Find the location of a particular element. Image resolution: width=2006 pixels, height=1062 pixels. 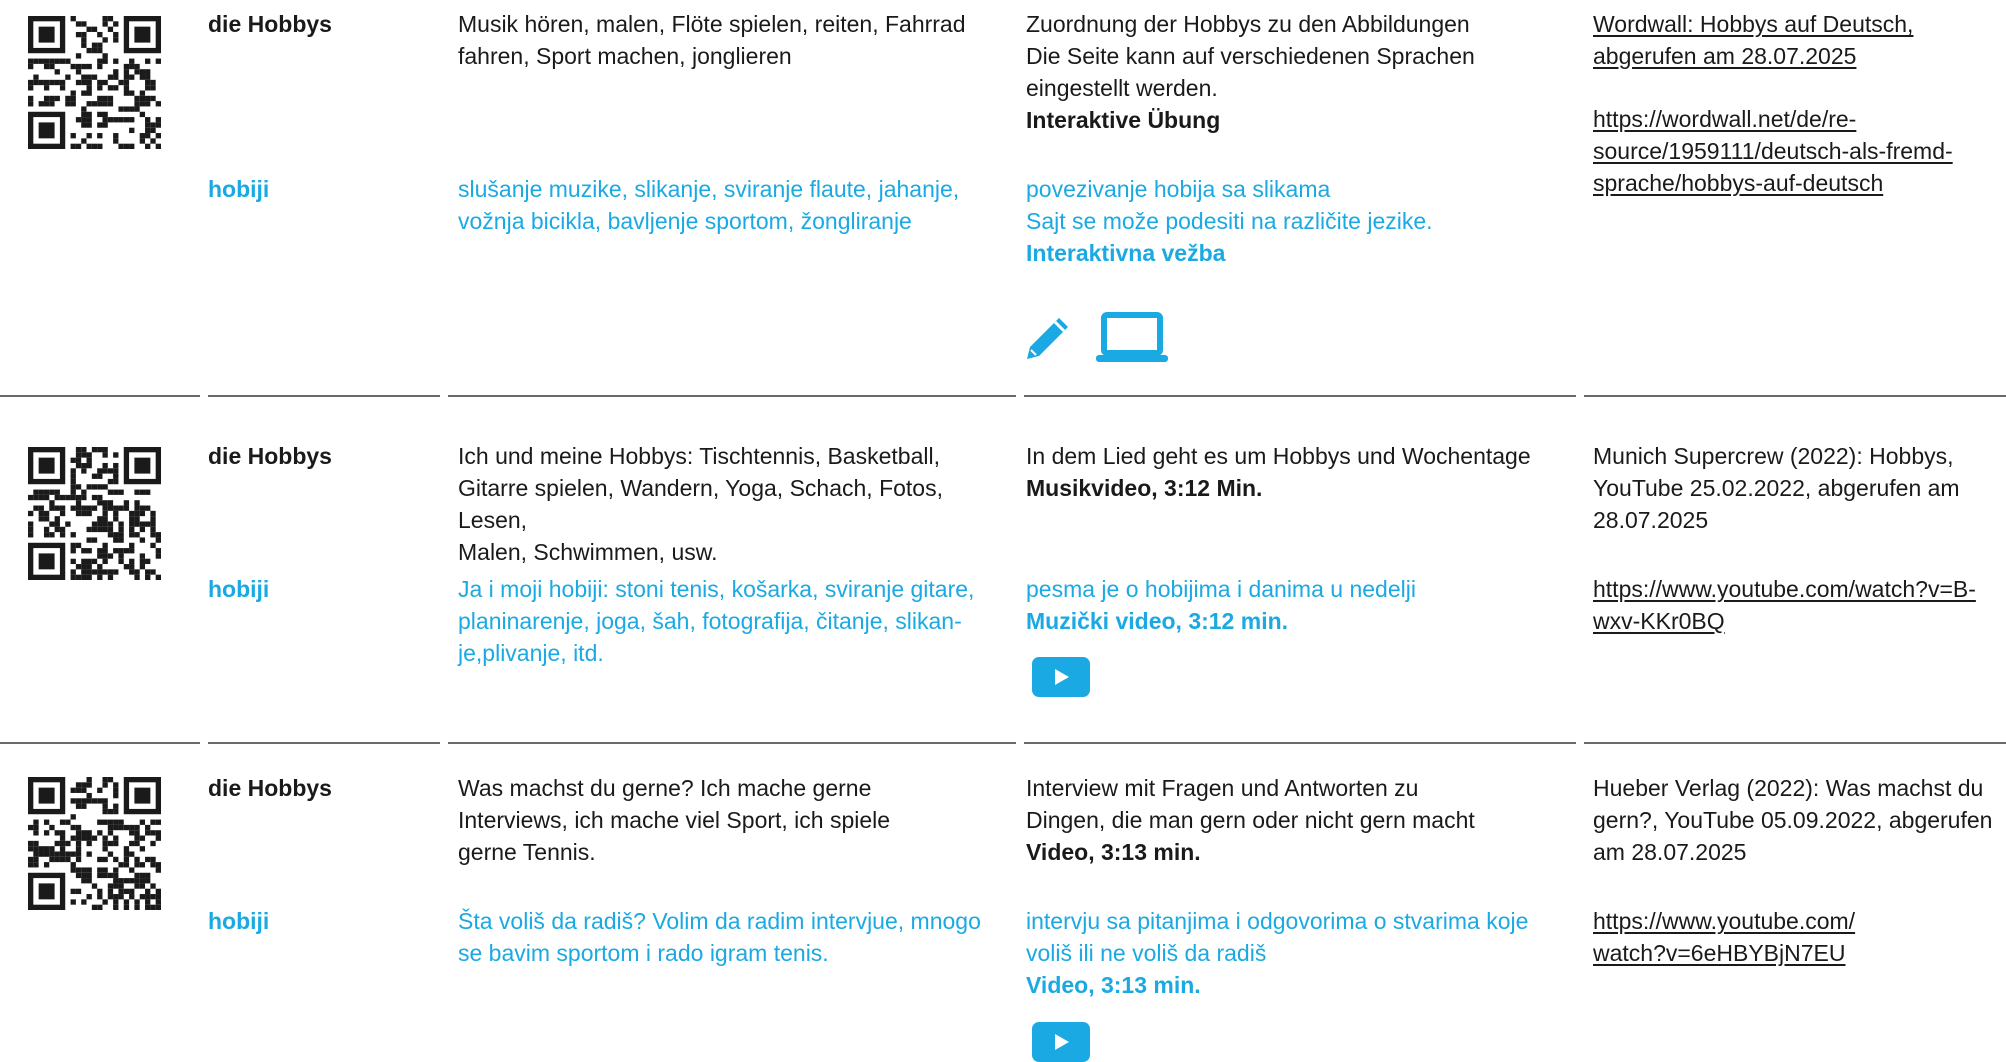

serbian-media-type: Muzički video, 3:12 min. is located at coordinates (1157, 621).